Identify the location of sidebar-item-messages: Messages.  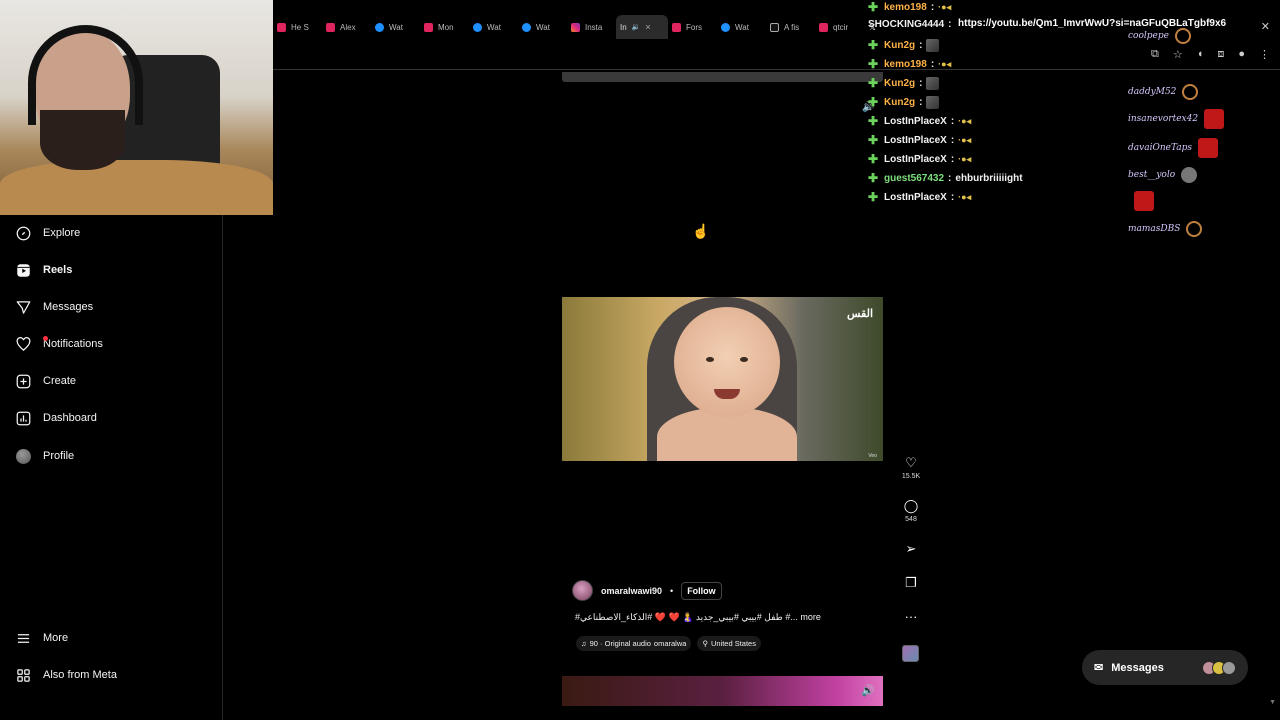
(54, 307).